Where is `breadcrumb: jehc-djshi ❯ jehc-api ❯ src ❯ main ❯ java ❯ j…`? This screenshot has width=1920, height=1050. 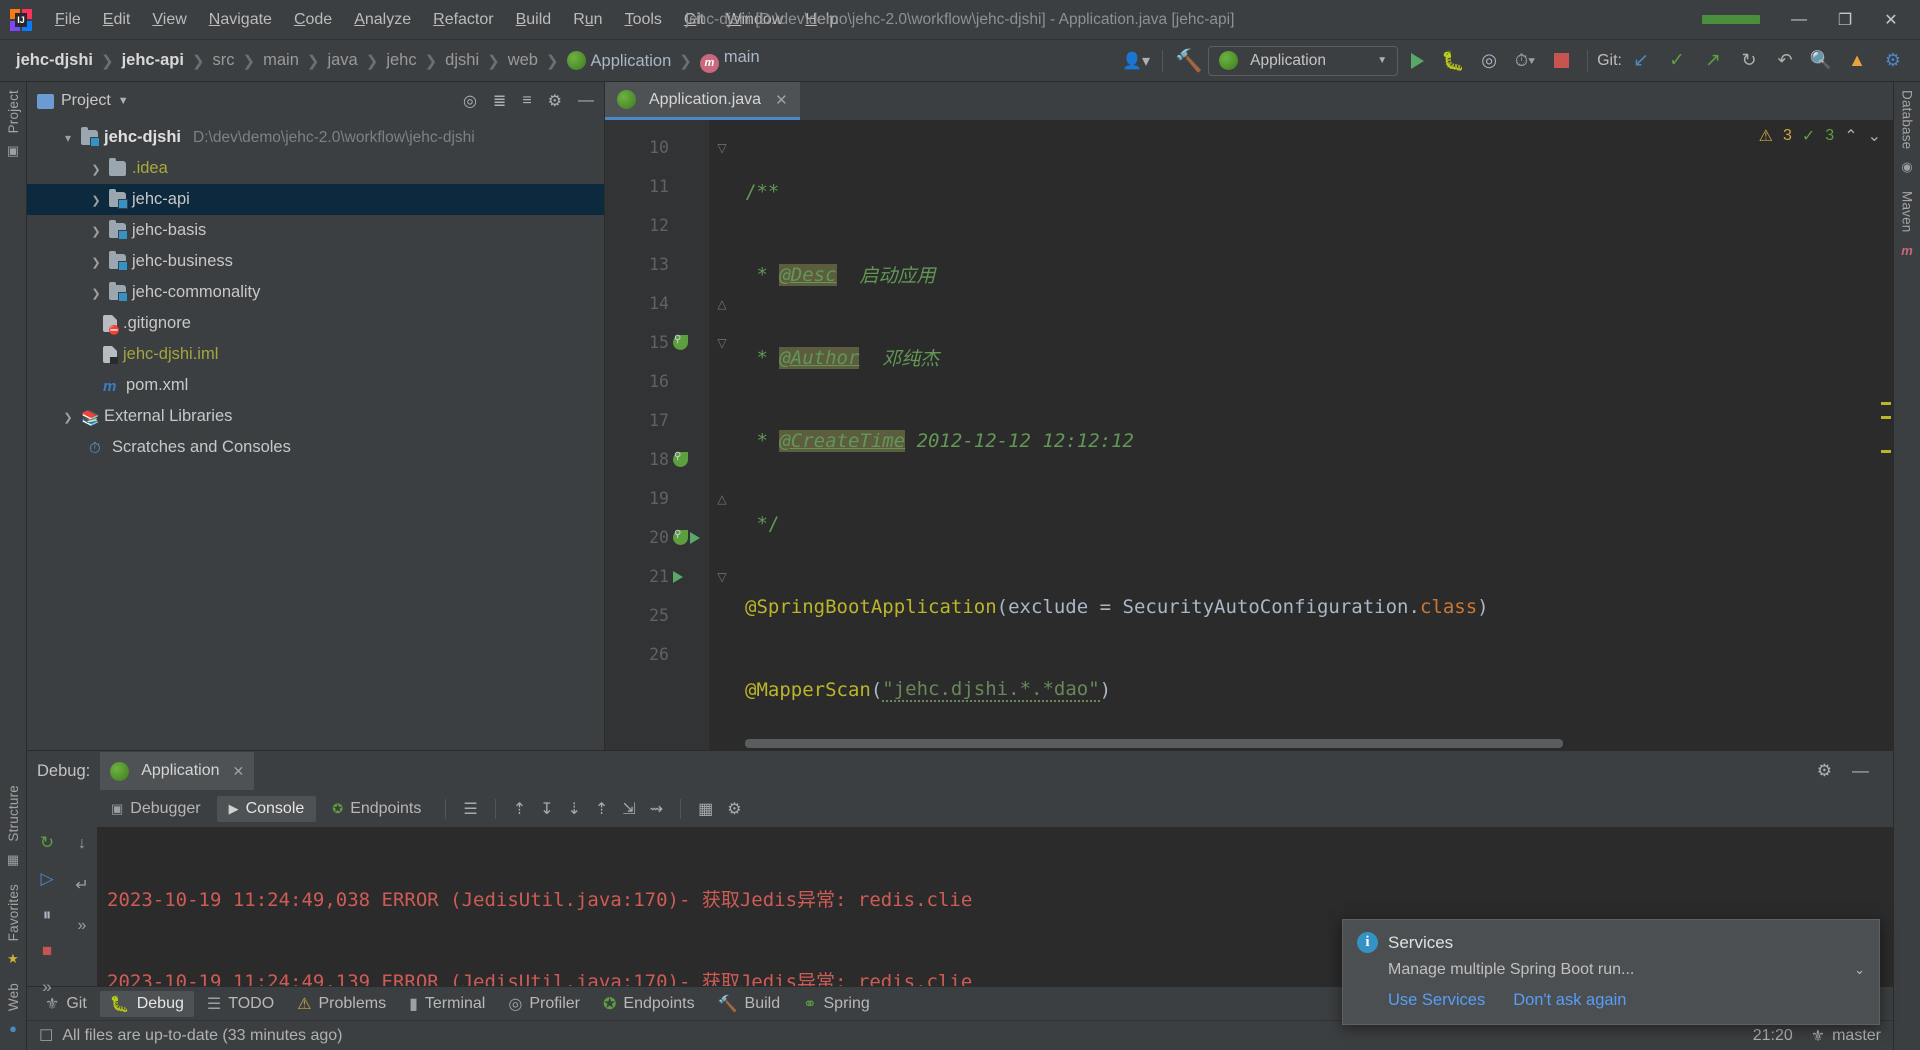
breadcrumb: jehc-djshi ❯ jehc-api ❯ src ❯ main ❯ java ❯ j… is located at coordinates (388, 60).